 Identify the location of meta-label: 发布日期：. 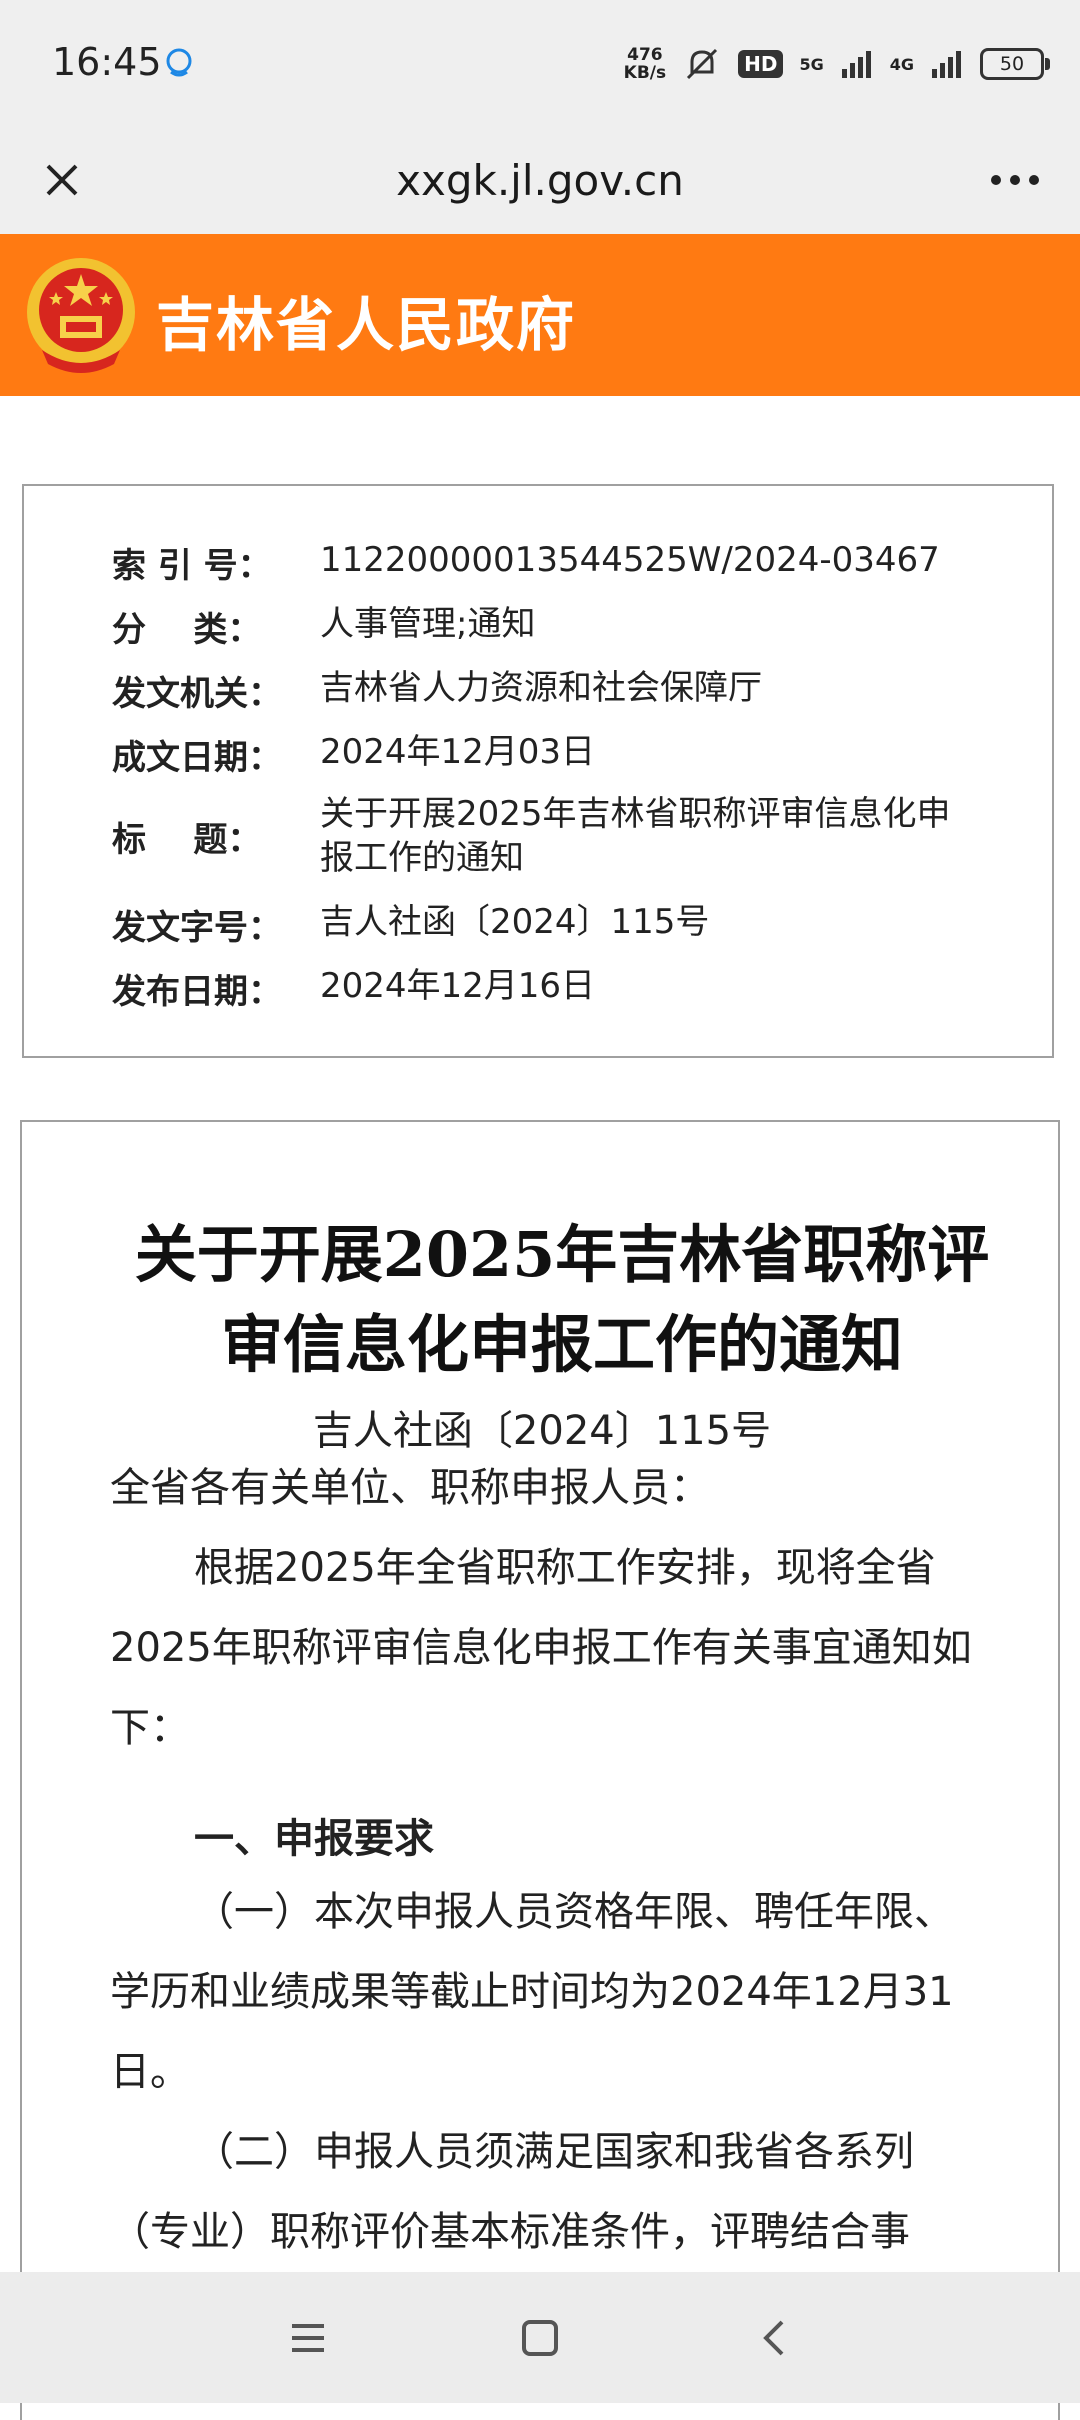
(197, 992).